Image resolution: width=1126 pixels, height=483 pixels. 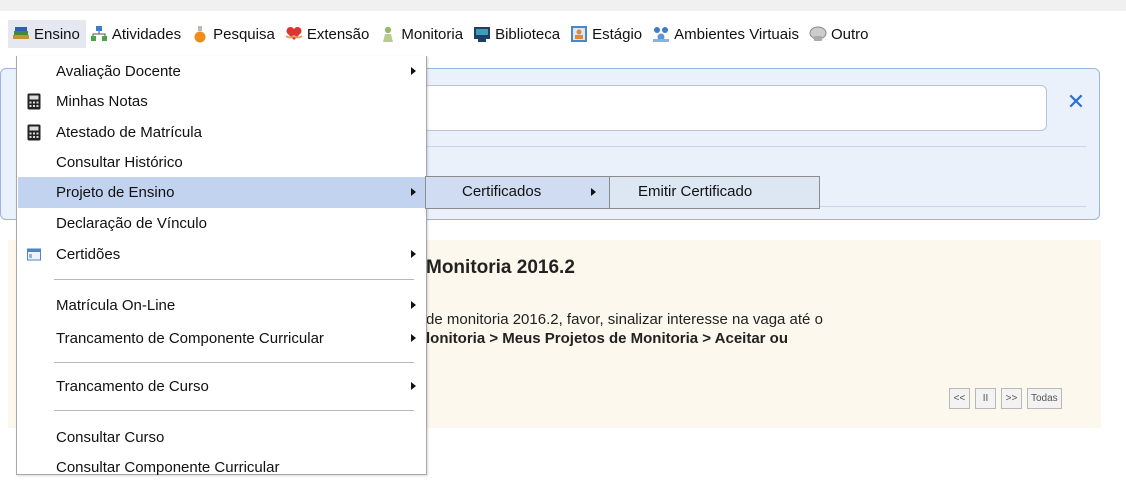 What do you see at coordinates (222, 386) in the screenshot?
I see `menu-item-trancamento-curso: Trancamento de Curso` at bounding box center [222, 386].